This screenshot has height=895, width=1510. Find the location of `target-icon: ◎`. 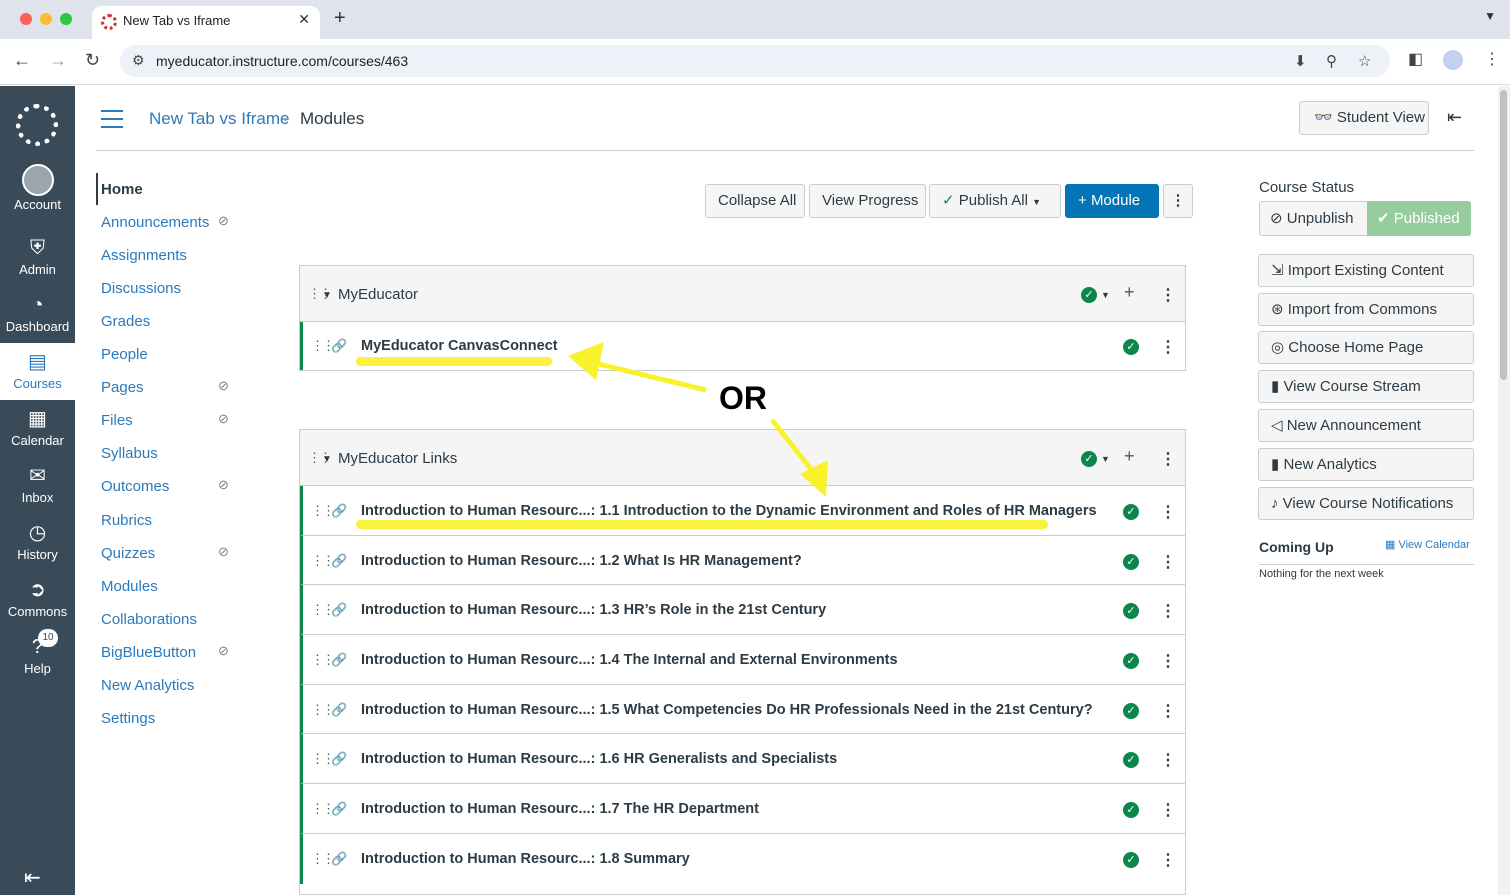

target-icon: ◎ is located at coordinates (1278, 347).